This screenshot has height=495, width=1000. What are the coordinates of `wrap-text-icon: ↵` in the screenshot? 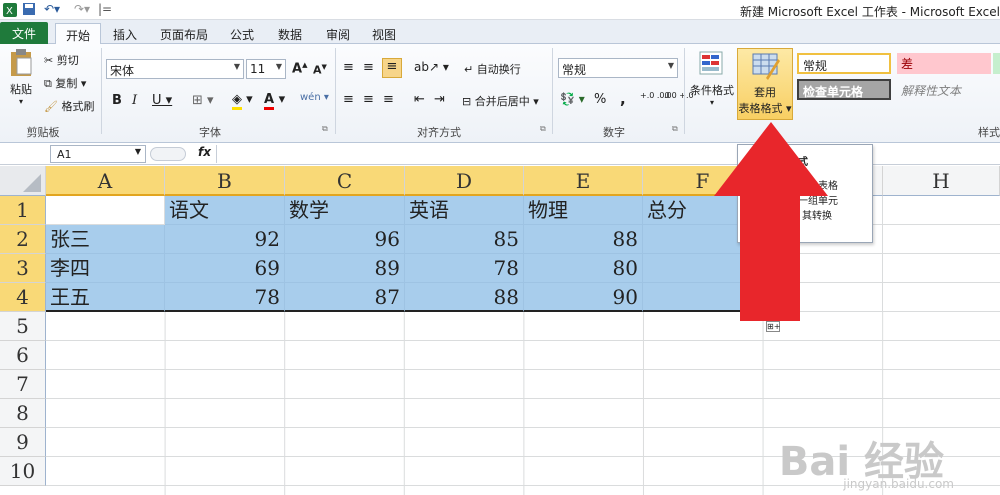 It's located at (469, 69).